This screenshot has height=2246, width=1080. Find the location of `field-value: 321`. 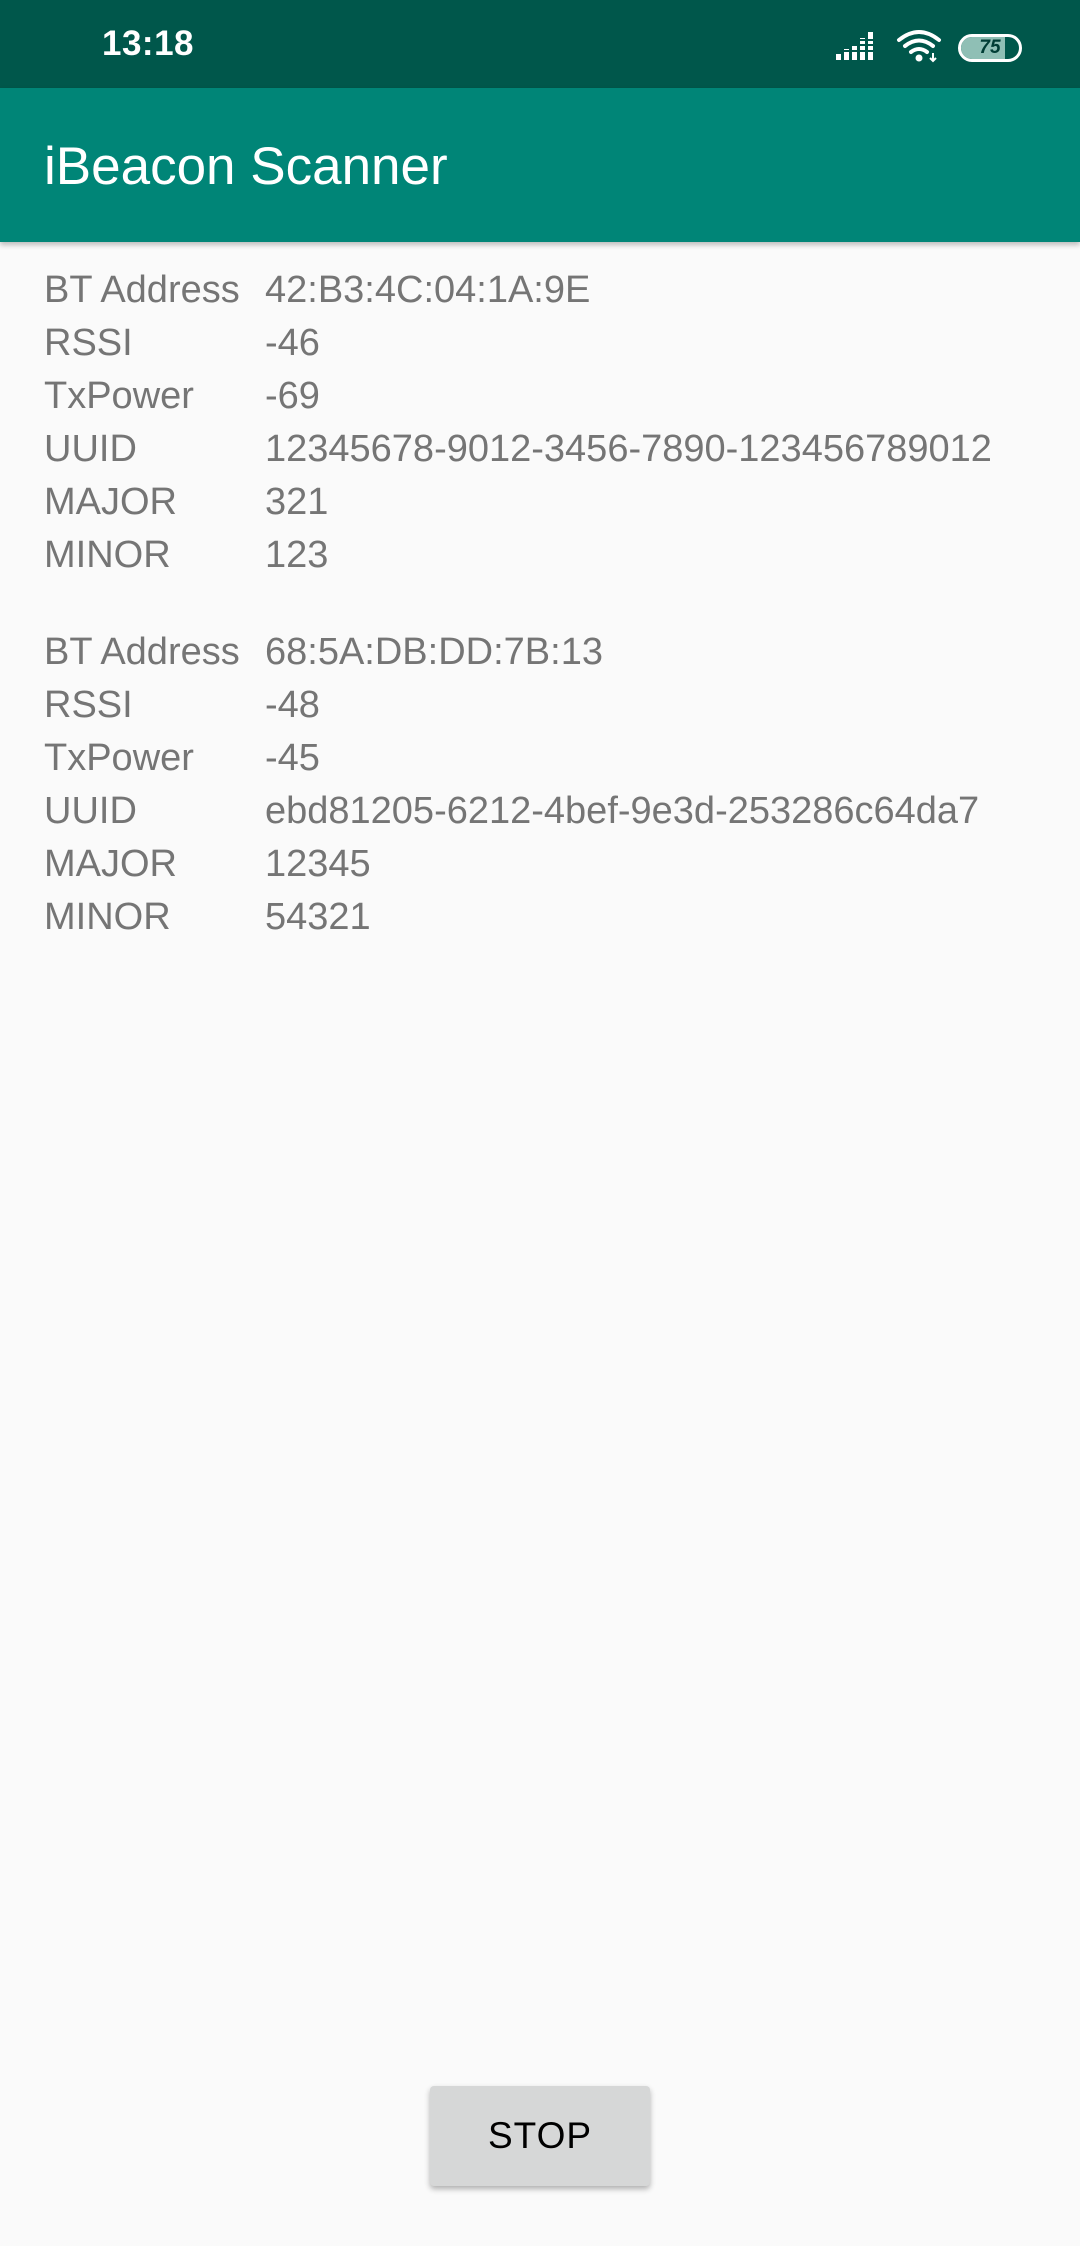

field-value: 321 is located at coordinates (297, 502).